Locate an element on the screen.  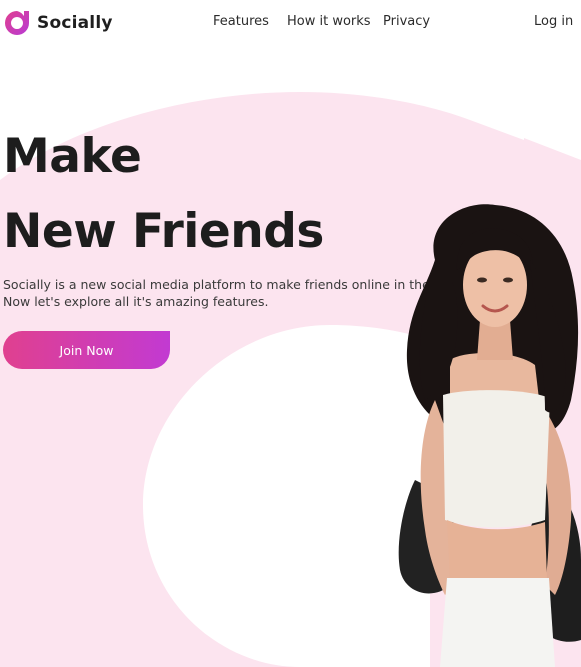
white-crop-top is located at coordinates (496, 459).